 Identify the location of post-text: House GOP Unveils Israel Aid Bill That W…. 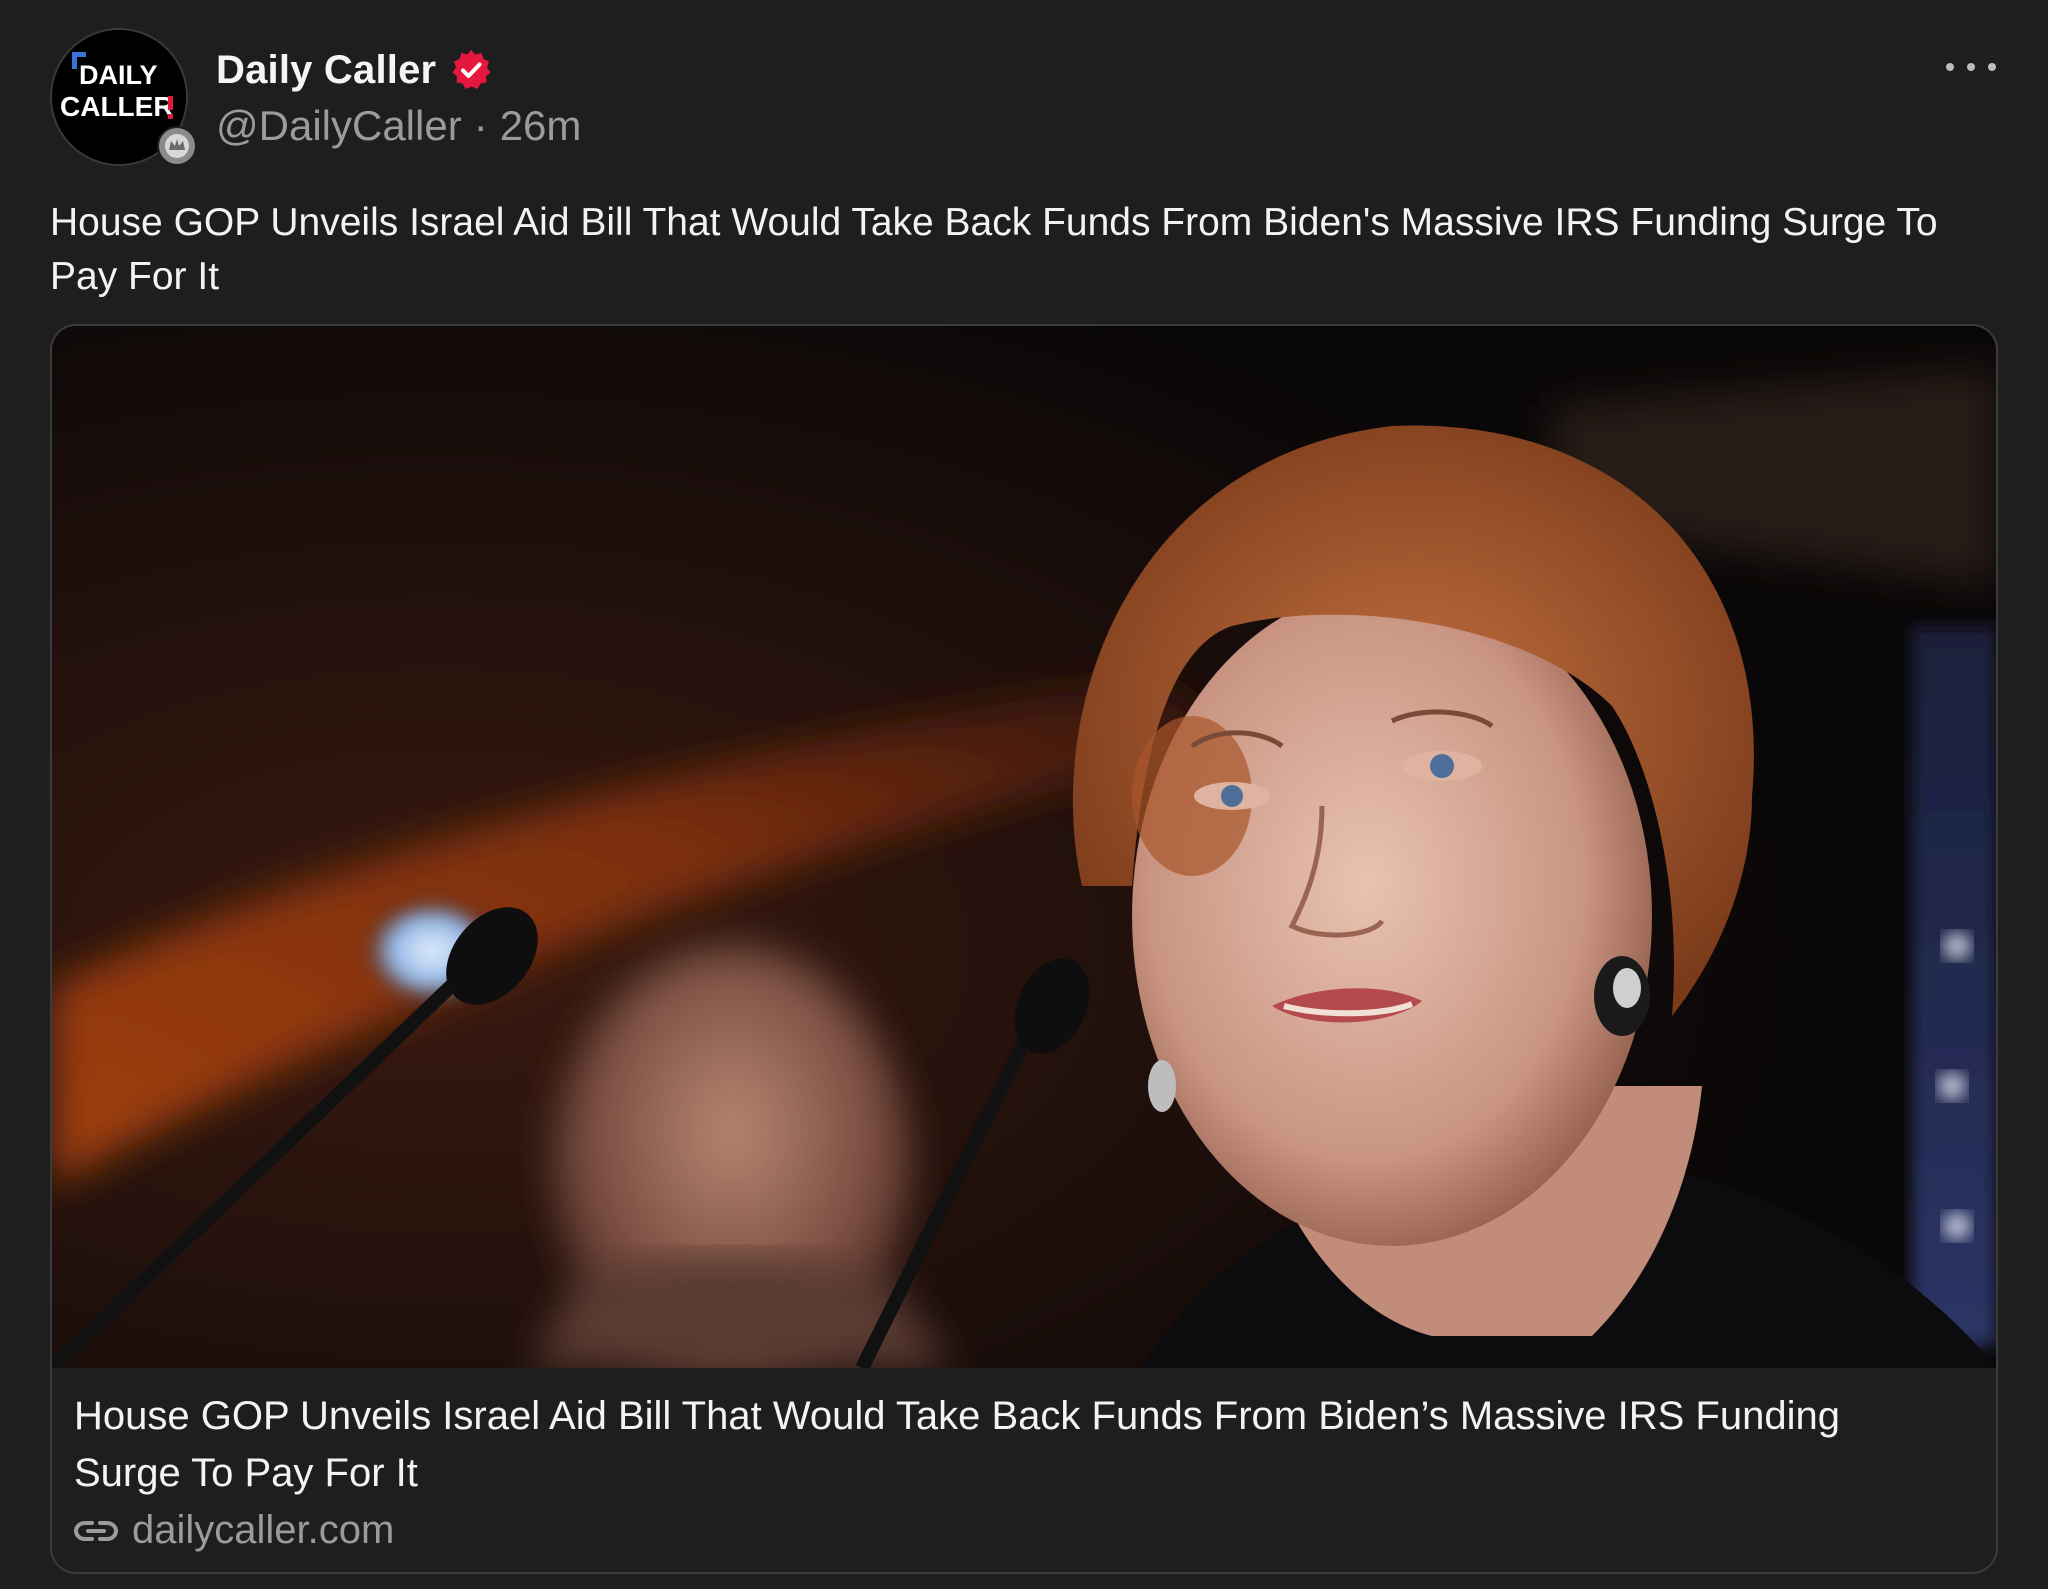
(994, 249).